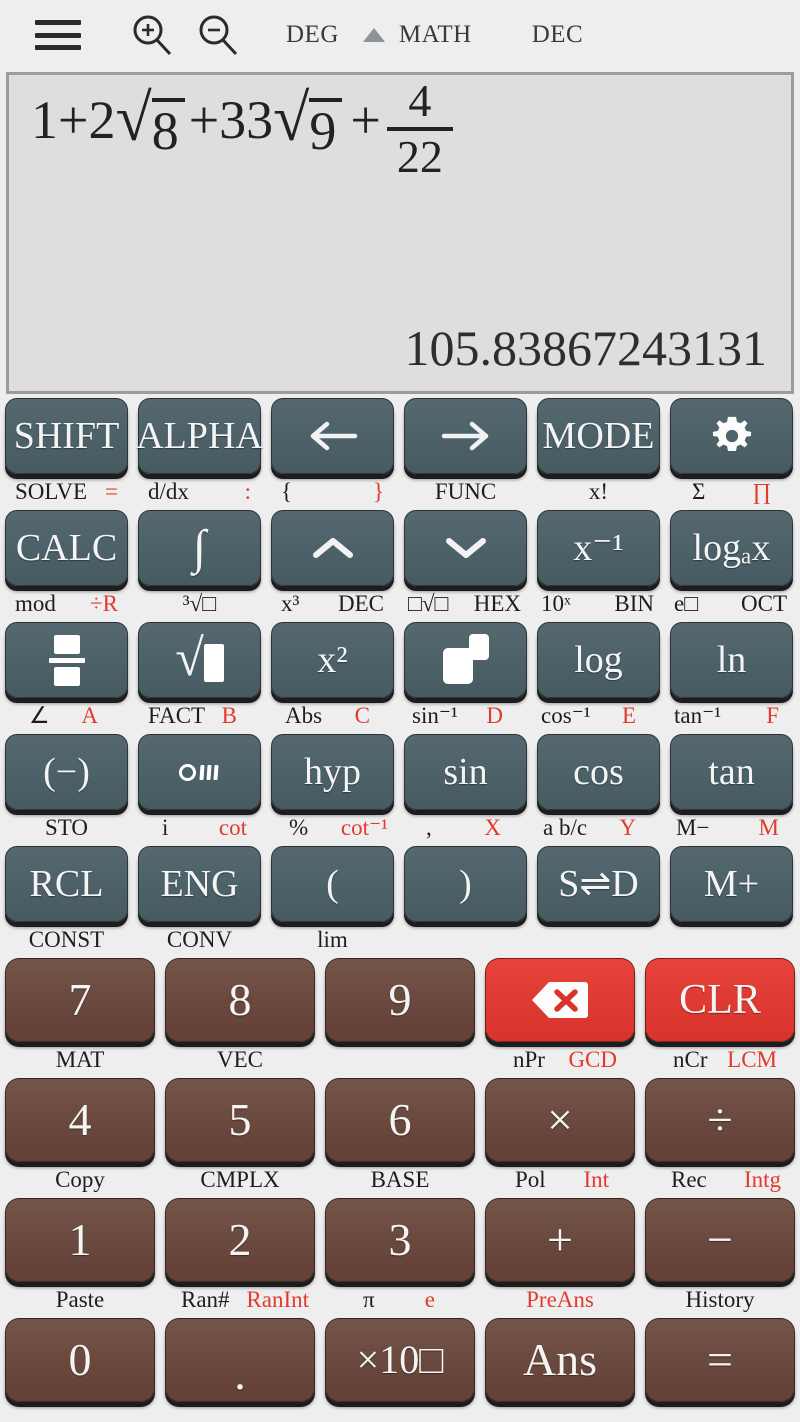 This screenshot has height=1422, width=800. What do you see at coordinates (457, 715) in the screenshot?
I see `sub-power: sin⁻¹ D` at bounding box center [457, 715].